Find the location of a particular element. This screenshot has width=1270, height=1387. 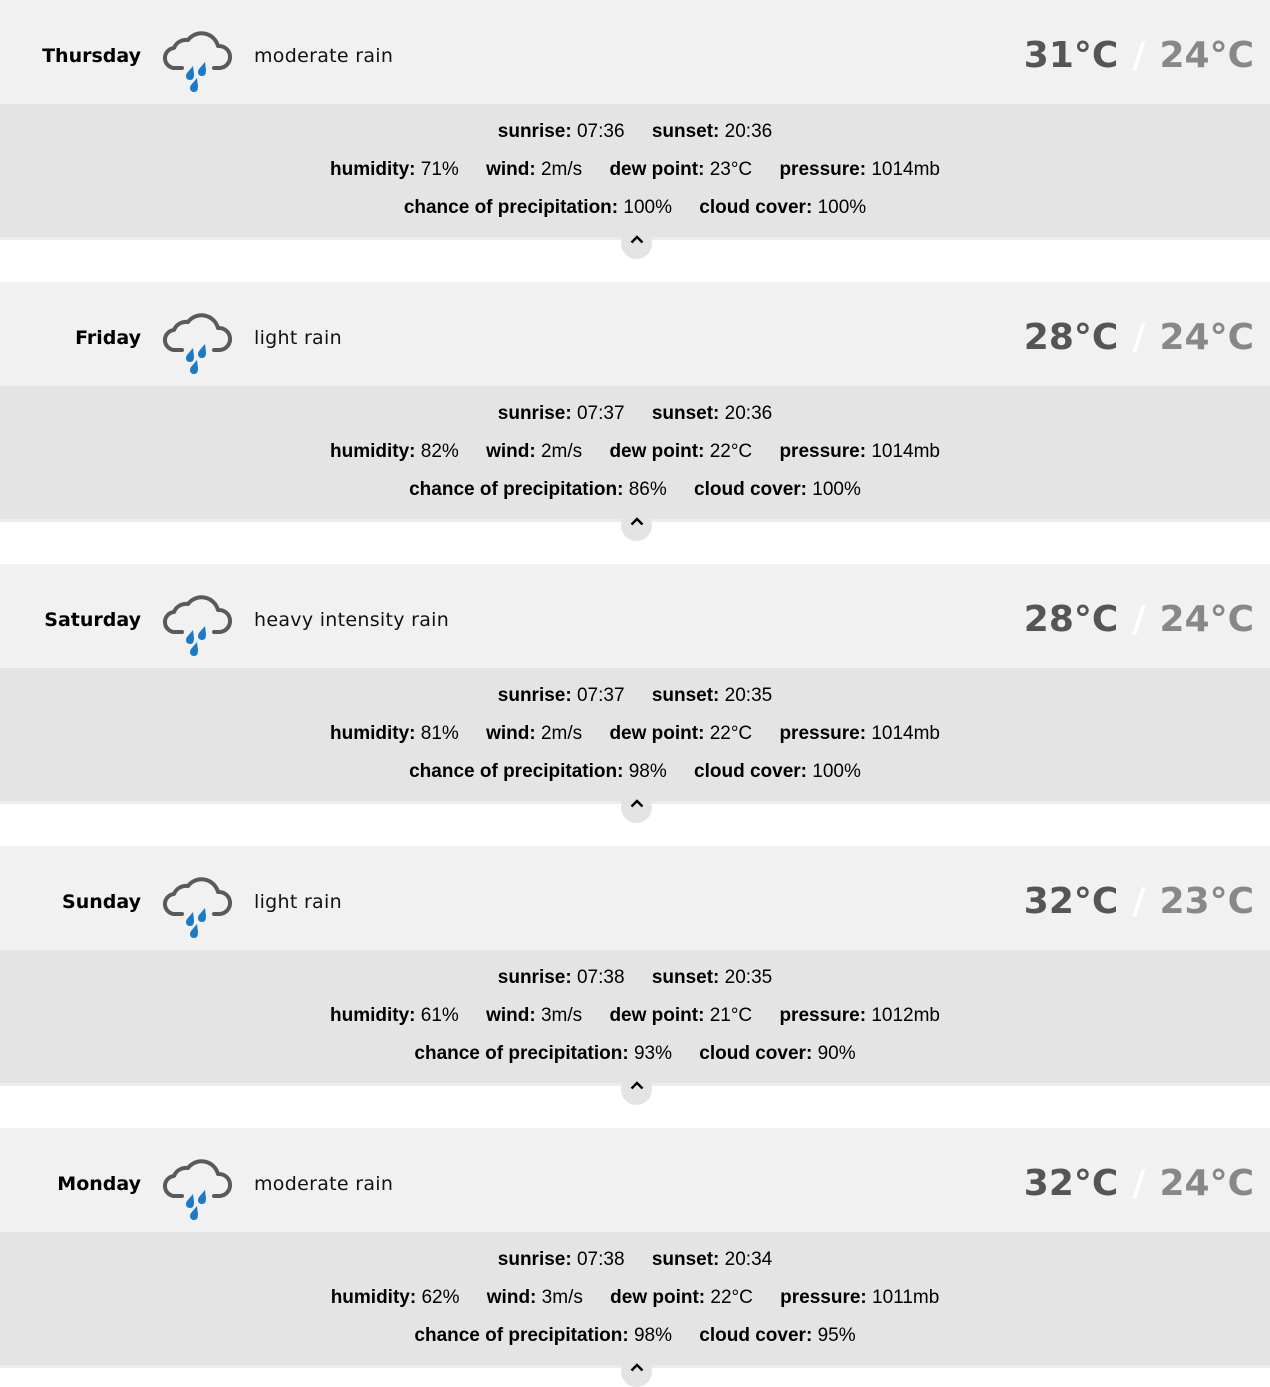

precipitation: chance of precipitation: 93% is located at coordinates (543, 1054).